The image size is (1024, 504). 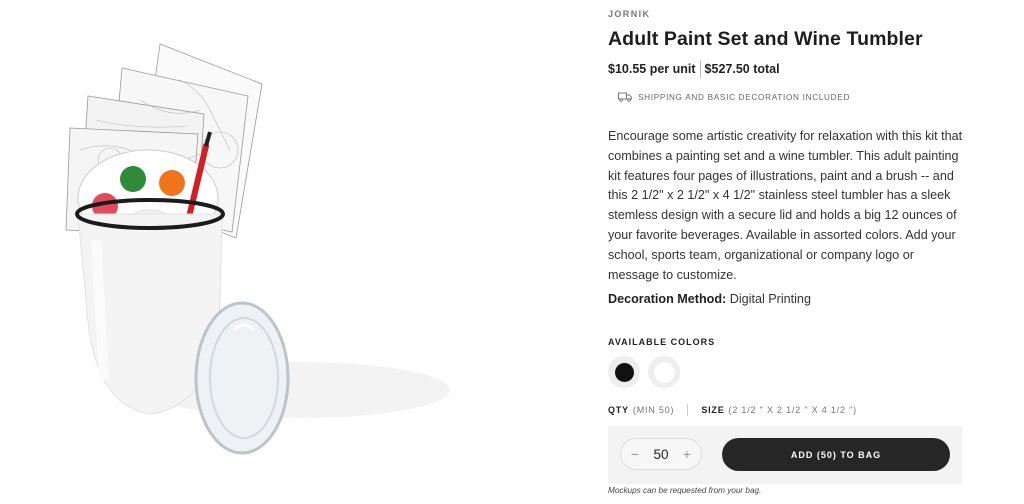 I want to click on options-divider, so click(x=688, y=410).